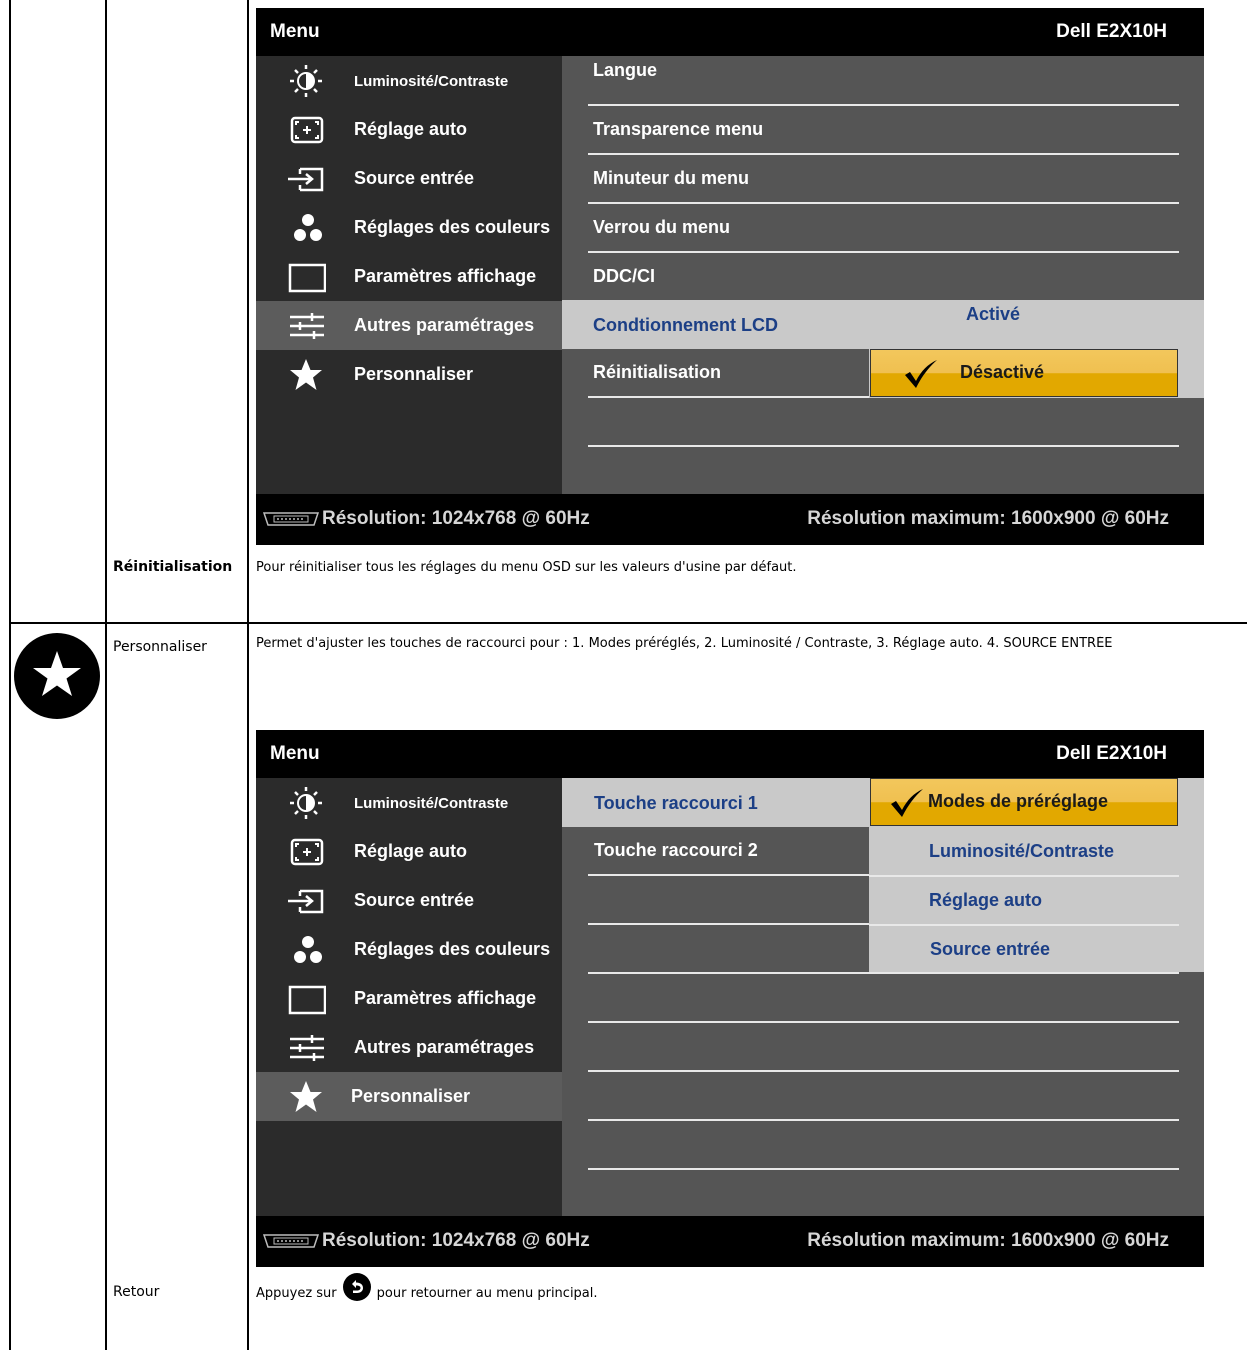 Image resolution: width=1247 pixels, height=1350 pixels. I want to click on option-auto-adjust: Réglage auto, so click(986, 900).